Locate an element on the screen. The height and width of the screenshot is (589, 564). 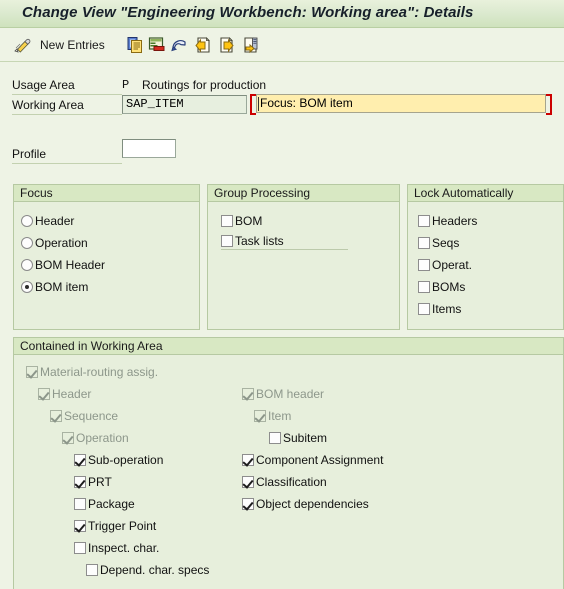
tree-item-sub-operation: Sub-operation is located at coordinates (118, 460).